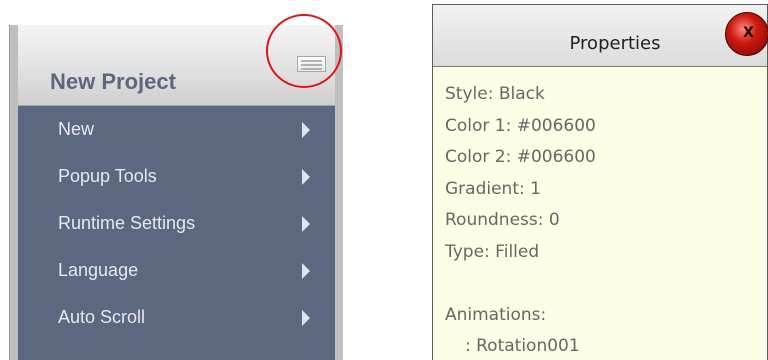 This screenshot has width=768, height=360. Describe the element at coordinates (520, 157) in the screenshot. I see `property-color-2: Color 2: #006600` at that location.